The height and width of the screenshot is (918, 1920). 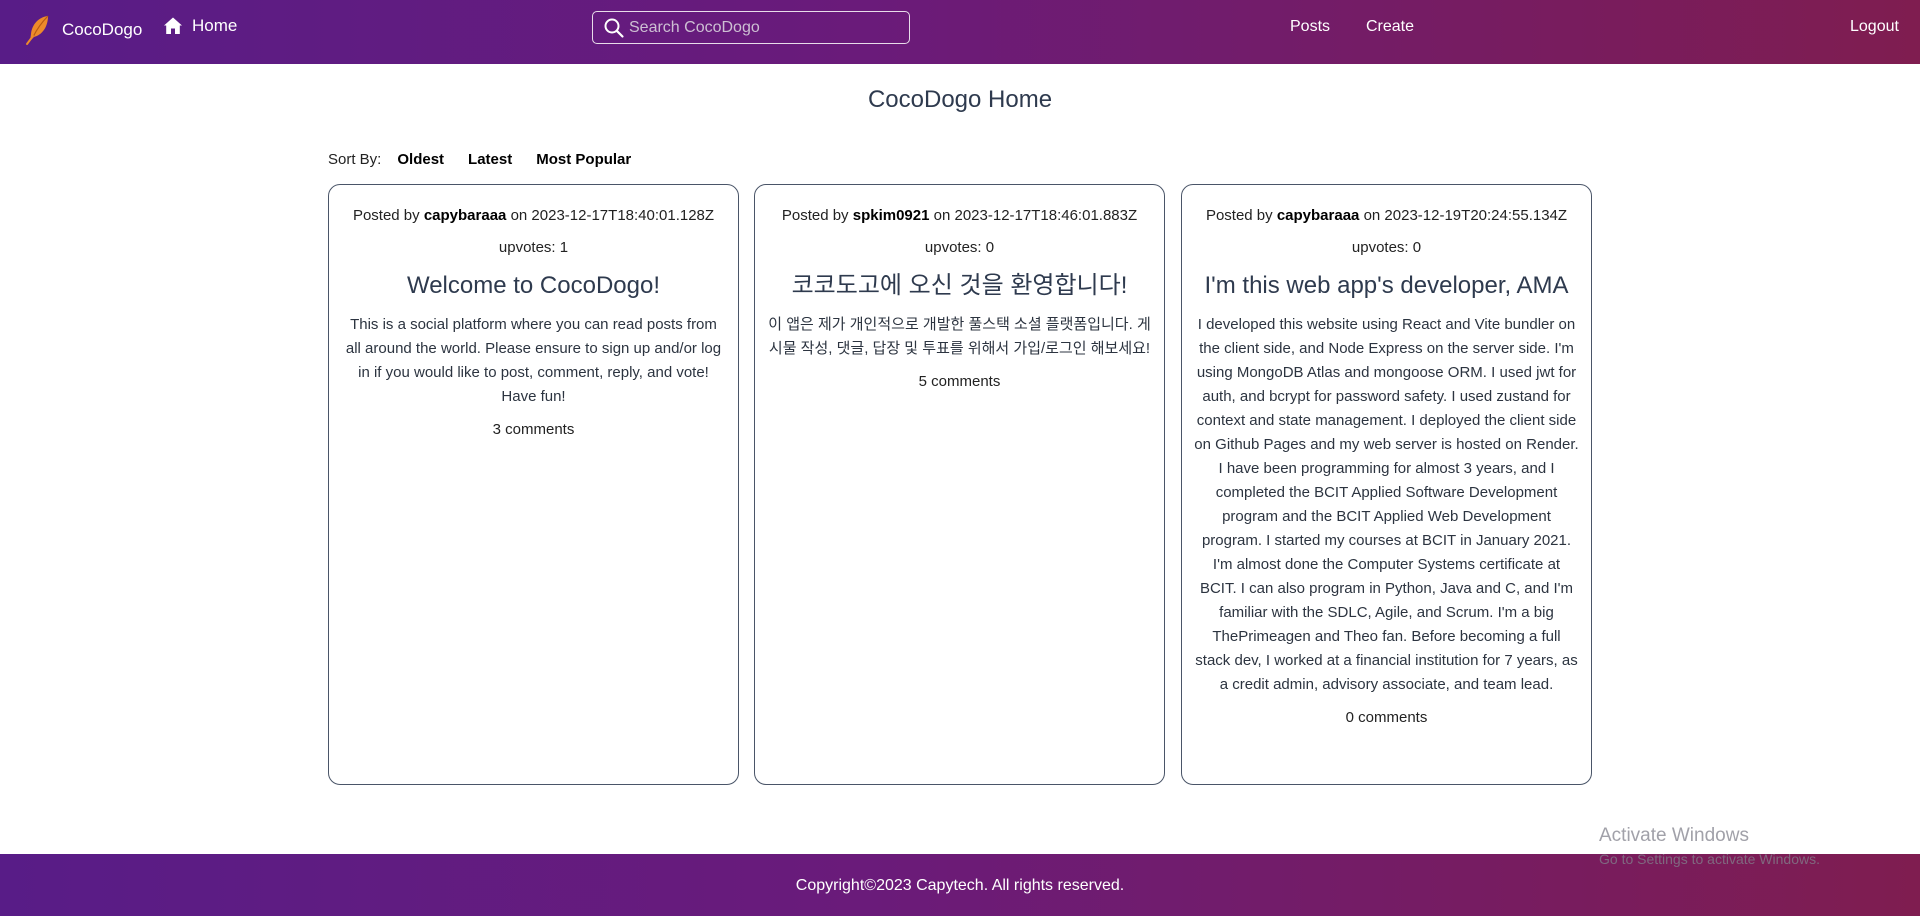 I want to click on sort-latest-button: Latest, so click(x=490, y=159).